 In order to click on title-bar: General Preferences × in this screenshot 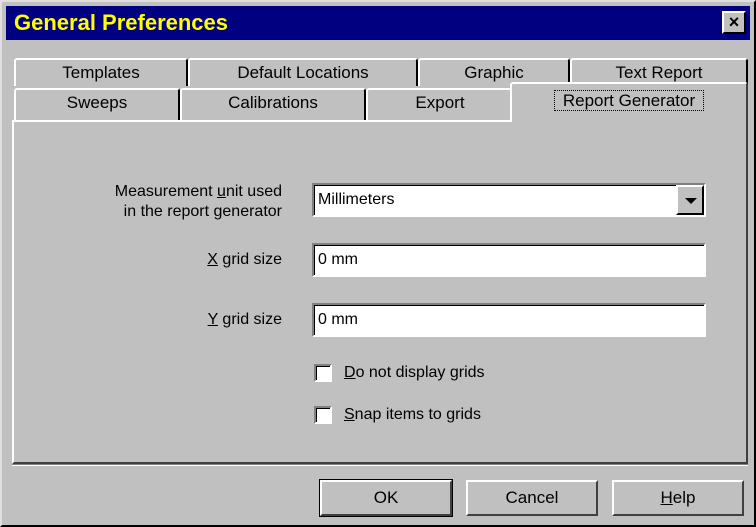, I will do `click(378, 23)`.